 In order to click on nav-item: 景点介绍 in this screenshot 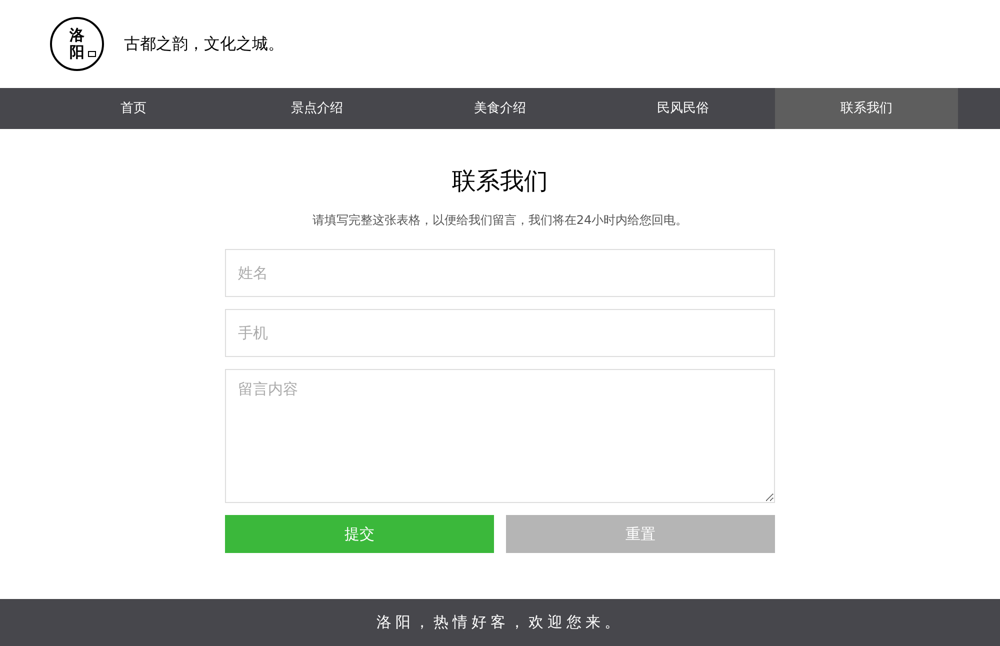, I will do `click(316, 108)`.